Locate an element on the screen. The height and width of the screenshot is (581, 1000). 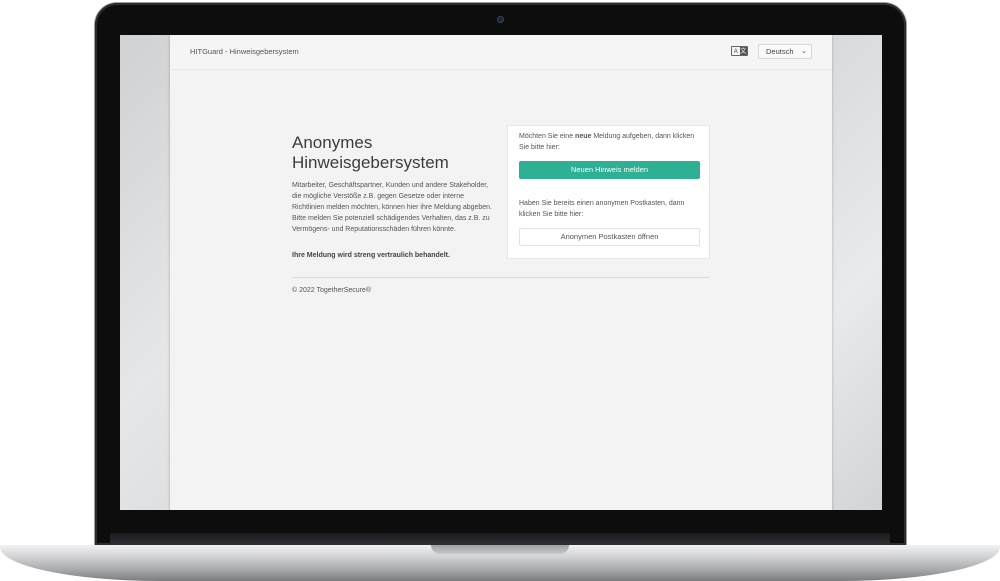
translate-icon-latin: A is located at coordinates (735, 52).